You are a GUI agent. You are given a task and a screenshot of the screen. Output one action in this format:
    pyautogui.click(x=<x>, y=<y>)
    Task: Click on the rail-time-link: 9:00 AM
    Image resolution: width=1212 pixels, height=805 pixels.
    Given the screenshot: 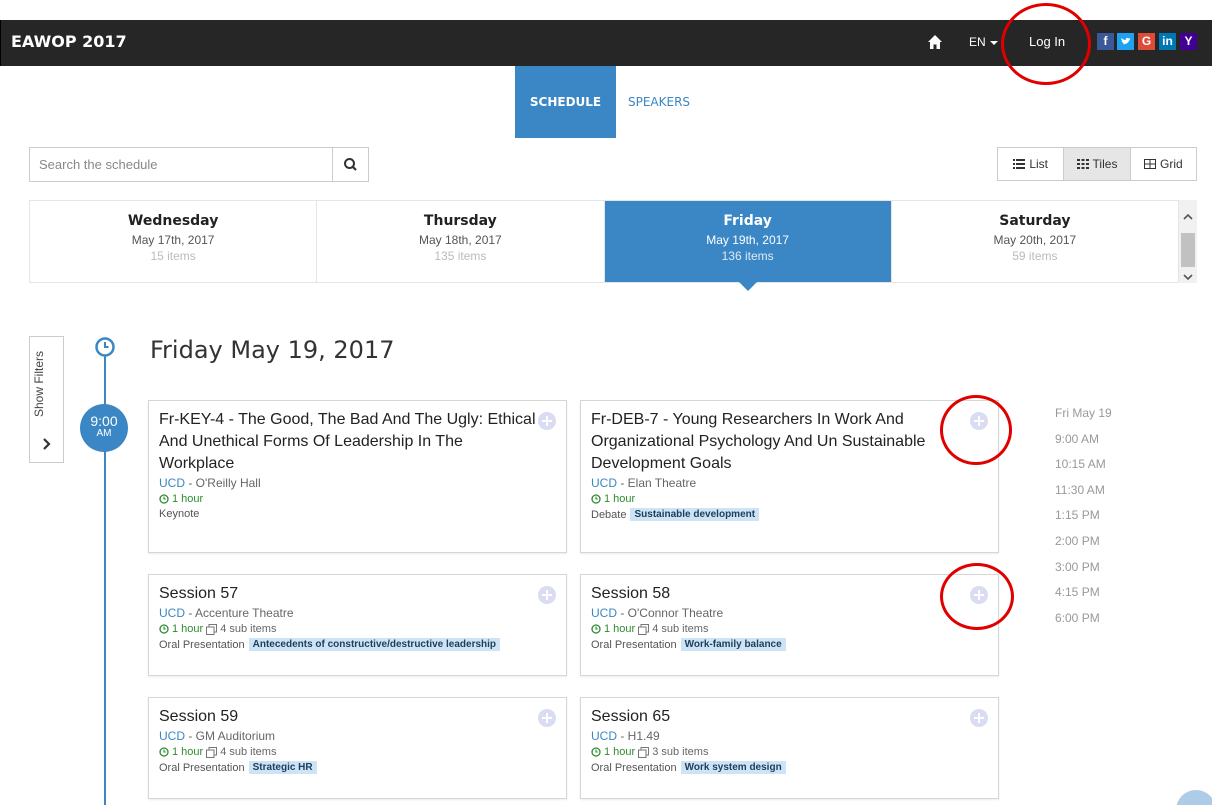 What is the action you would take?
    pyautogui.click(x=1095, y=444)
    